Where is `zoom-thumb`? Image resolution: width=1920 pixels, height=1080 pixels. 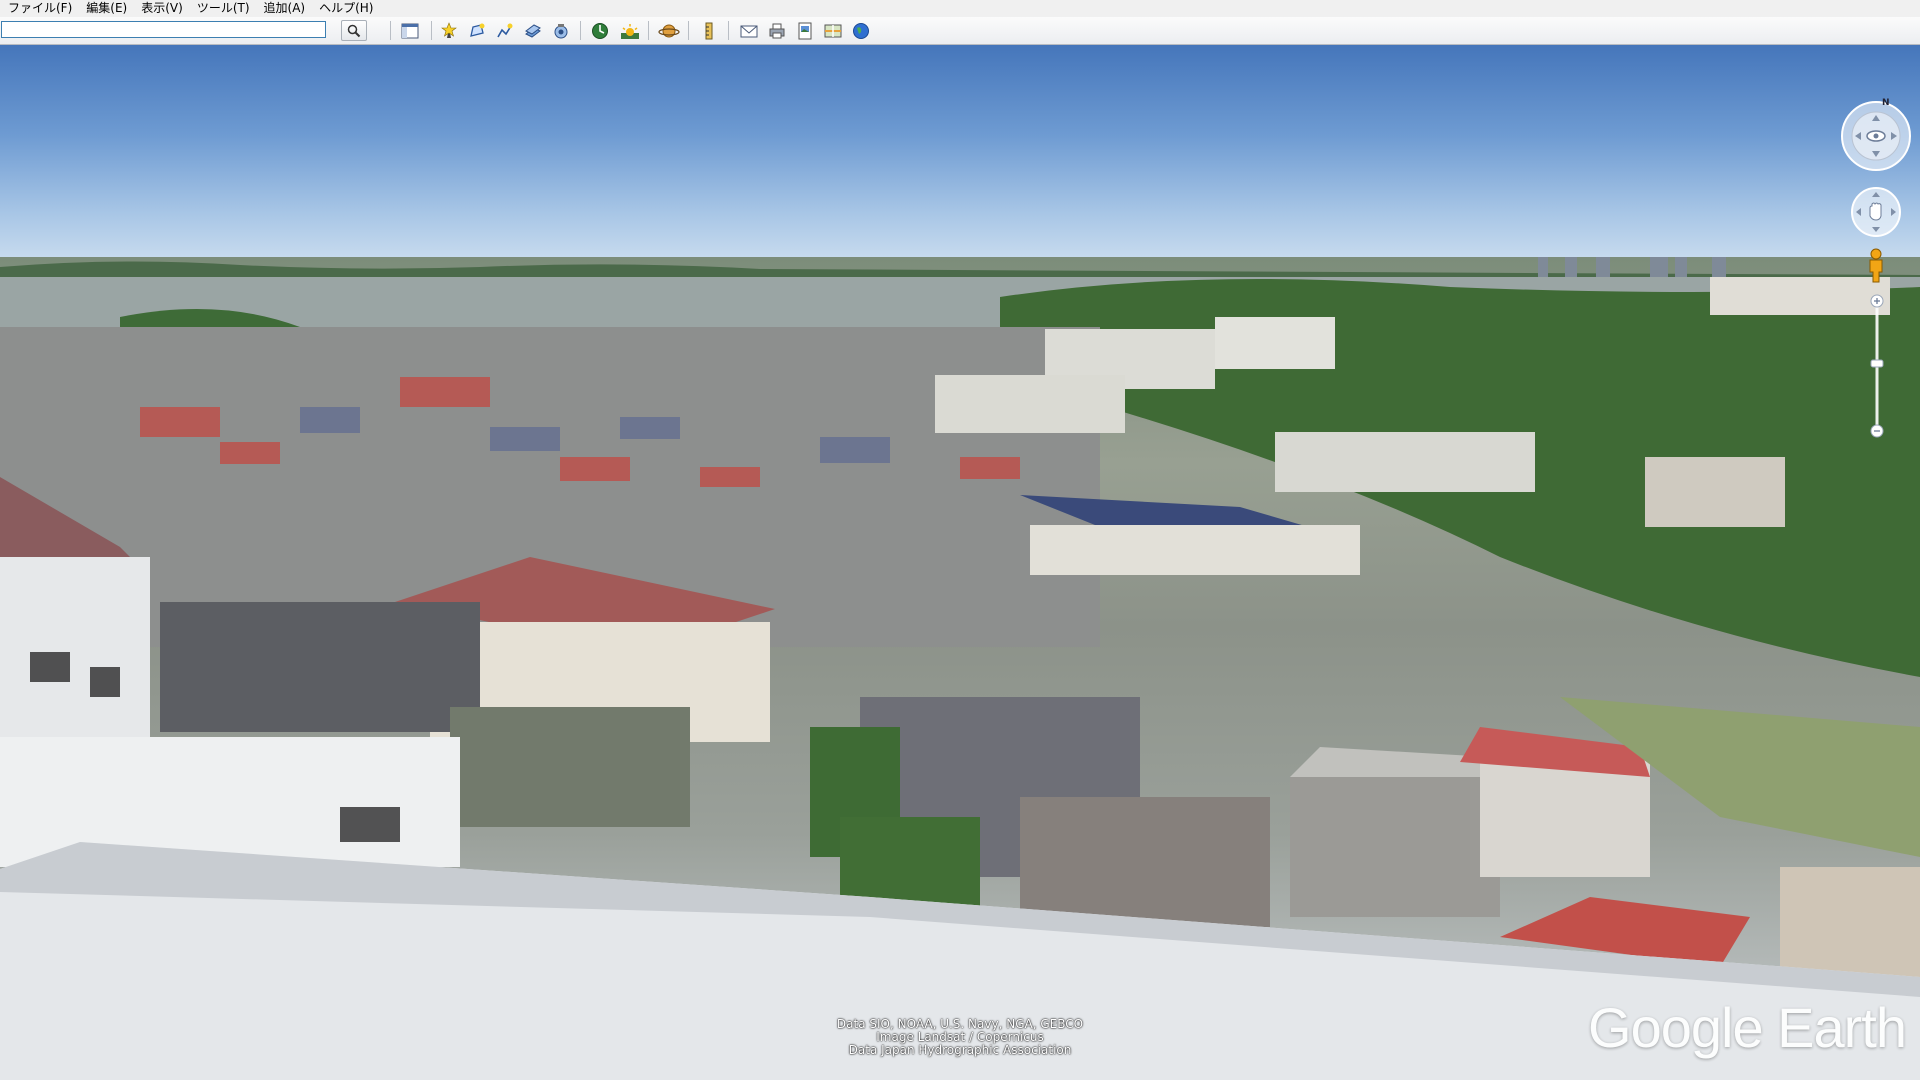 zoom-thumb is located at coordinates (1877, 363).